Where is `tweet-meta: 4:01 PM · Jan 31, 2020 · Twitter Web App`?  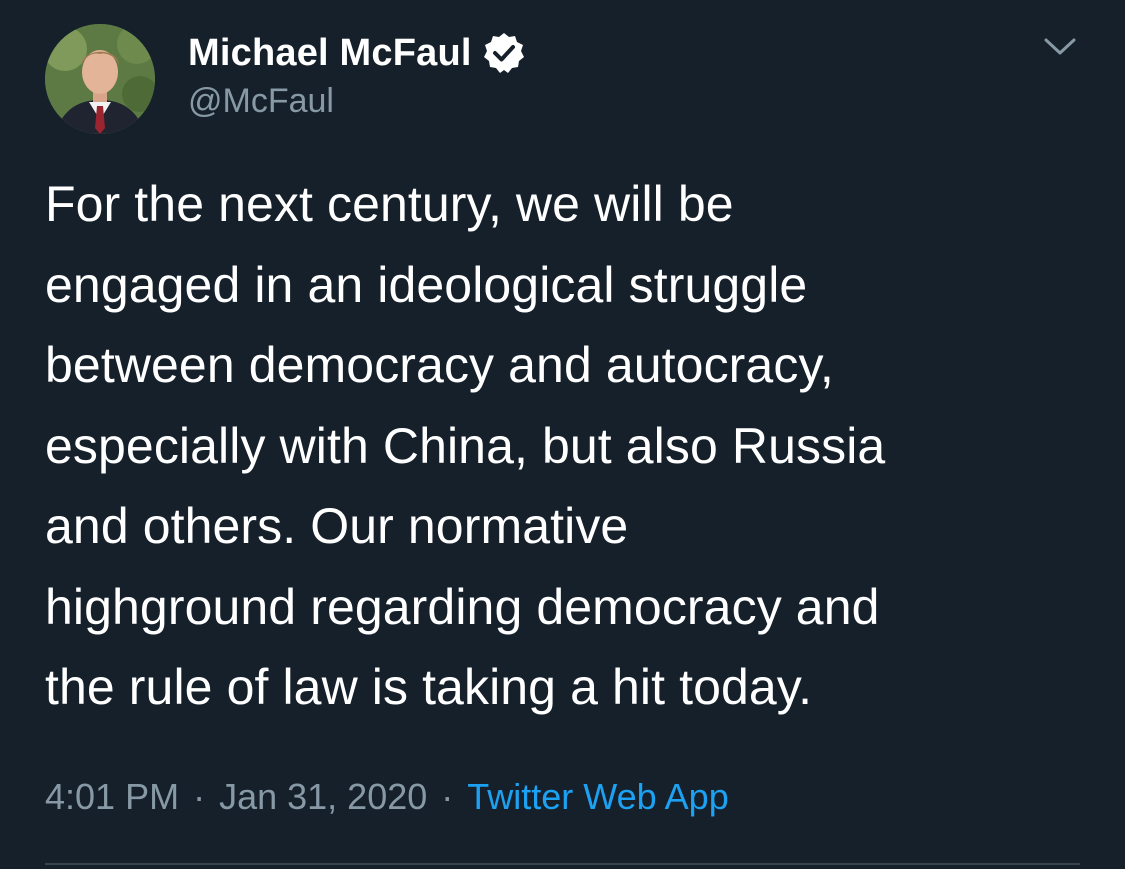 tweet-meta: 4:01 PM · Jan 31, 2020 · Twitter Web App is located at coordinates (387, 797).